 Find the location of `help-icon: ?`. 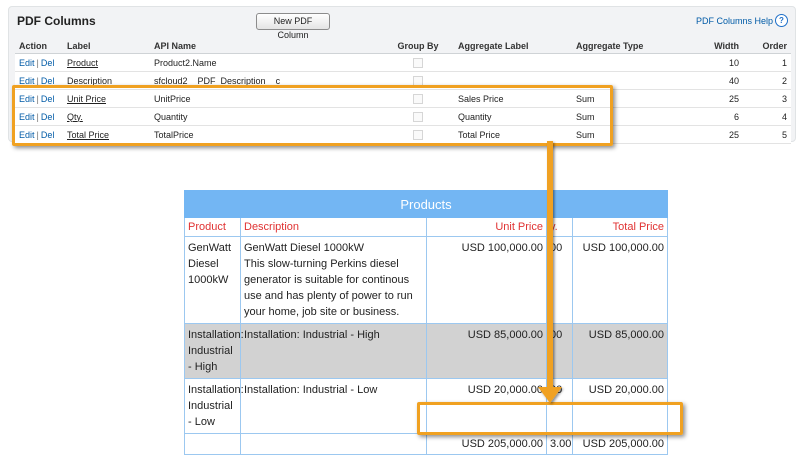

help-icon: ? is located at coordinates (781, 20).